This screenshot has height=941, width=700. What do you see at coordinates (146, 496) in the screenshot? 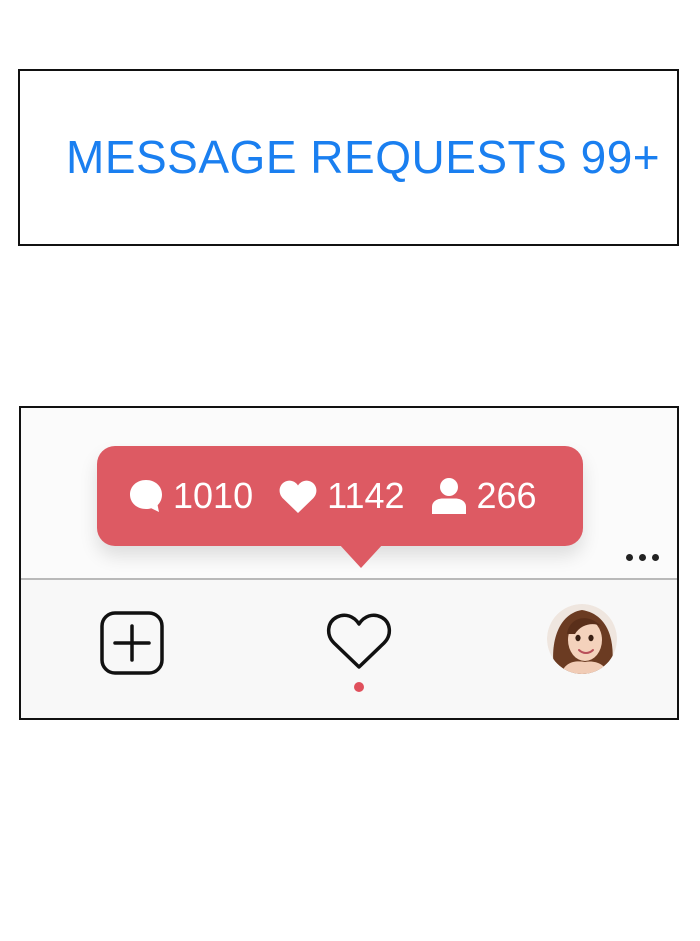
I see `comment-icon` at bounding box center [146, 496].